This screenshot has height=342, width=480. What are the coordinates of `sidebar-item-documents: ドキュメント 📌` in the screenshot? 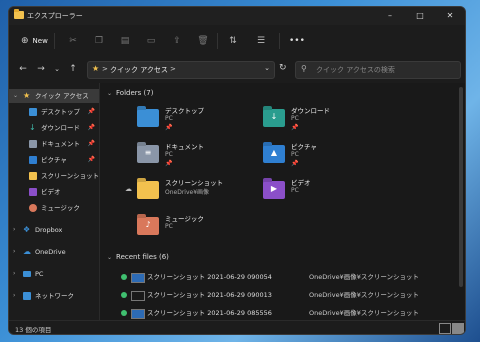 It's located at (54, 144).